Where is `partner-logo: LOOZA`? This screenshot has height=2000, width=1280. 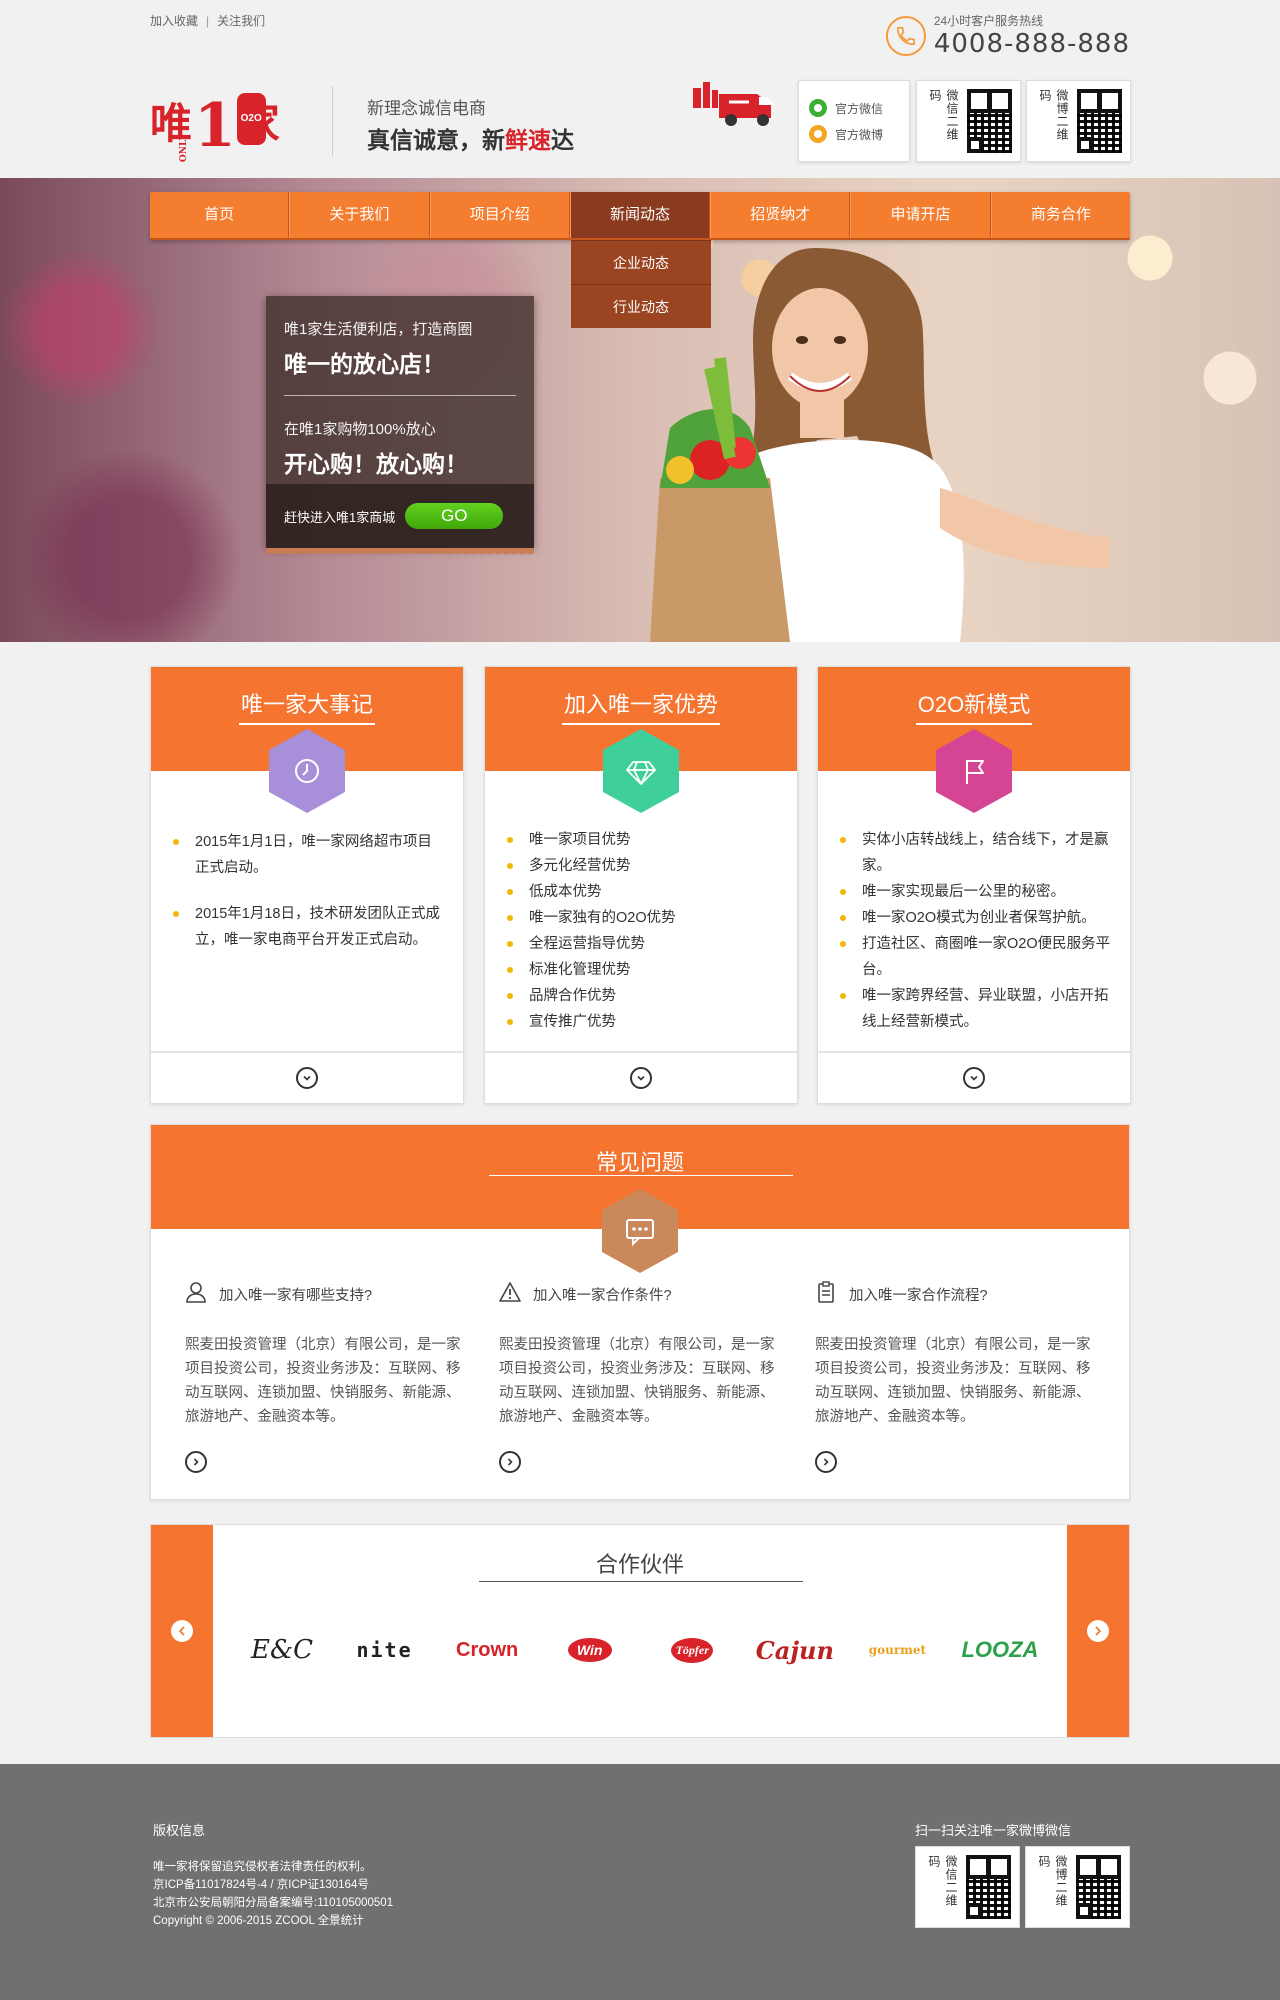
partner-logo: LOOZA is located at coordinates (1000, 1650).